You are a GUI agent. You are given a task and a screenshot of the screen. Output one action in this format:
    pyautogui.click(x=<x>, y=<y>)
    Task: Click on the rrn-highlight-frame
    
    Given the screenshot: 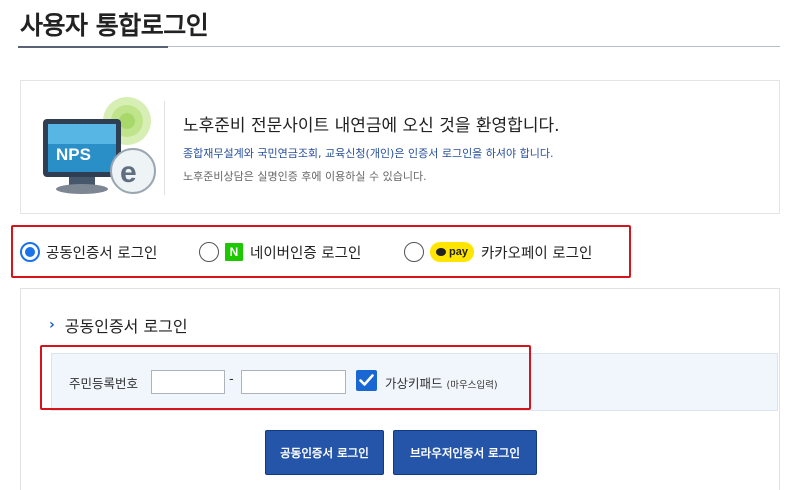 What is the action you would take?
    pyautogui.click(x=285, y=377)
    